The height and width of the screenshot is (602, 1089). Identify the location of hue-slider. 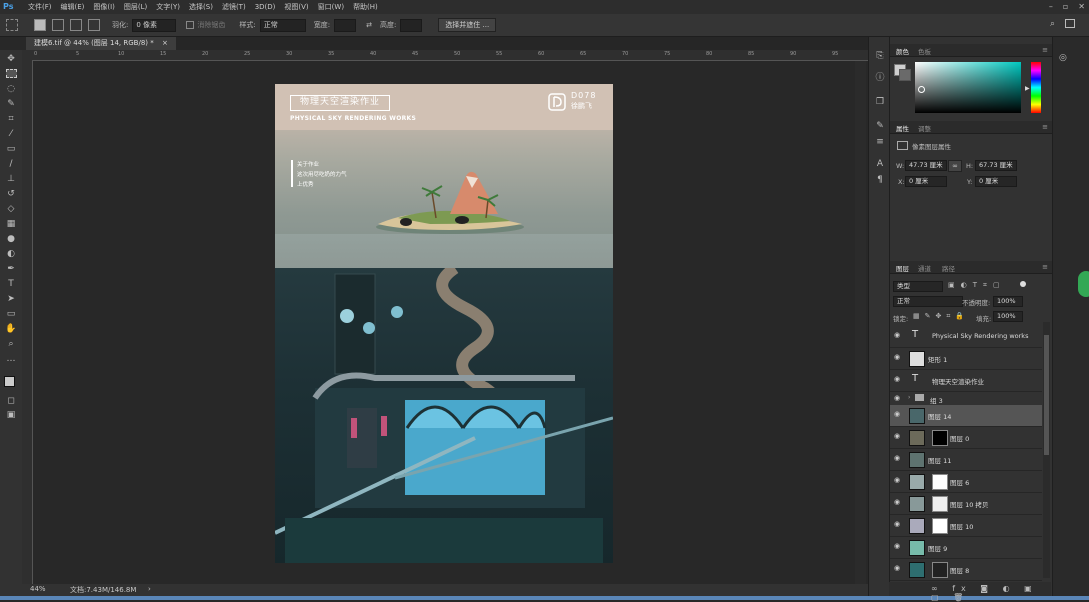
(1036, 87).